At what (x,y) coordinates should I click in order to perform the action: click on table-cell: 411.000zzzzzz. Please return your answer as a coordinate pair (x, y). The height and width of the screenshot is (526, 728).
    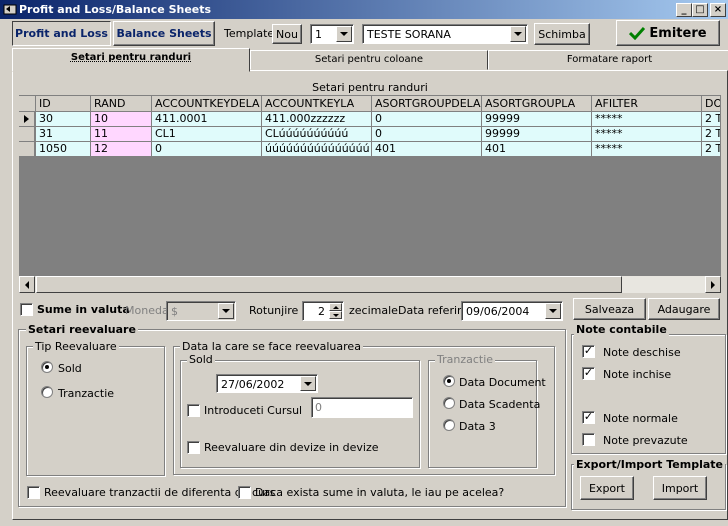
    Looking at the image, I should click on (317, 119).